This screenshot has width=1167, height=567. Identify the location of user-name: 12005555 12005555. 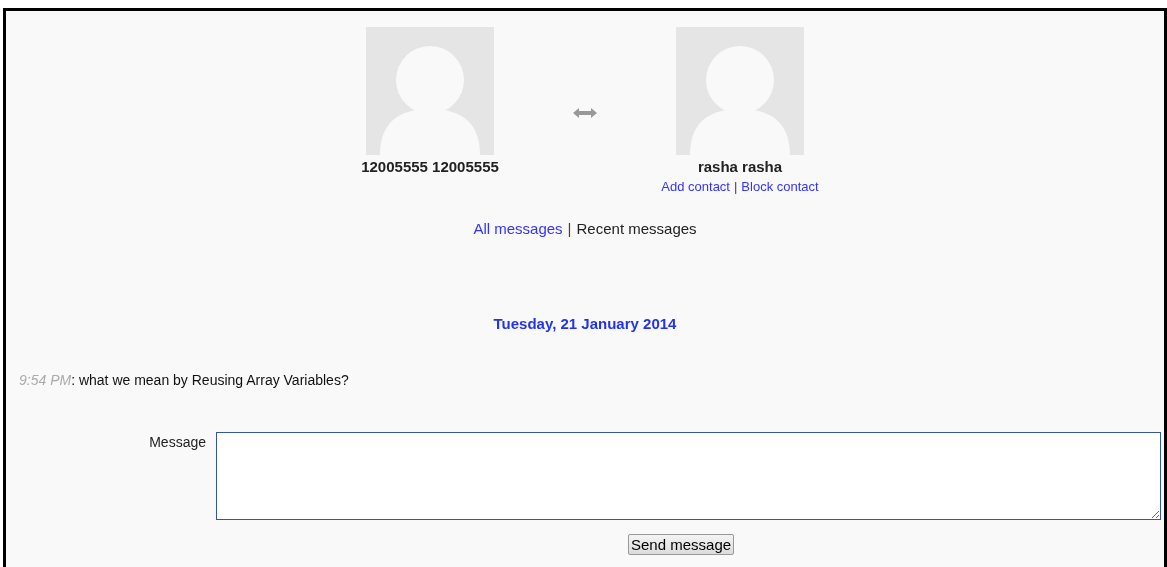
(430, 166).